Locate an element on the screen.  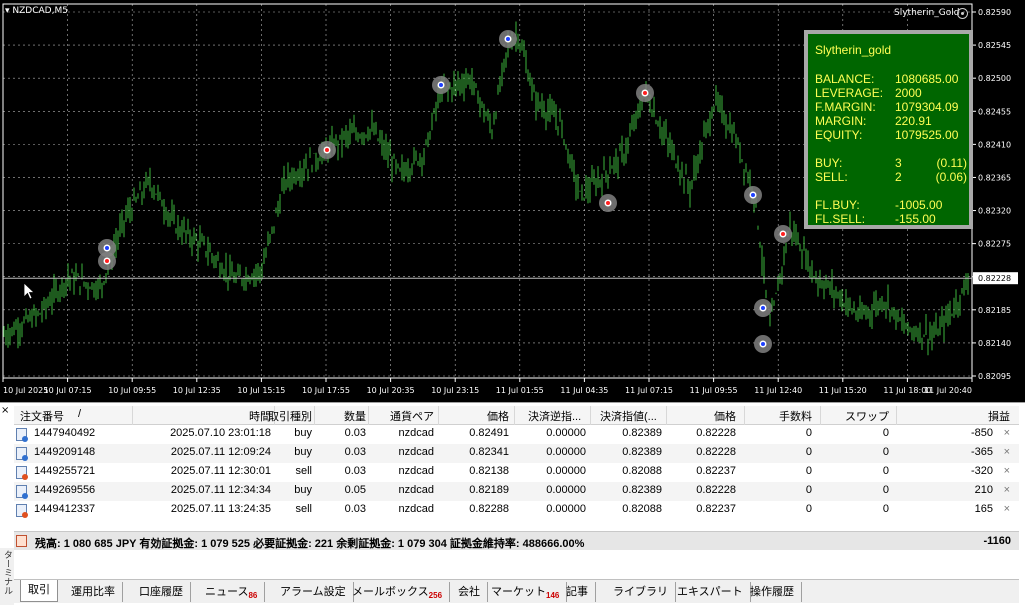
margin-value: 220.91 is located at coordinates (913, 121).